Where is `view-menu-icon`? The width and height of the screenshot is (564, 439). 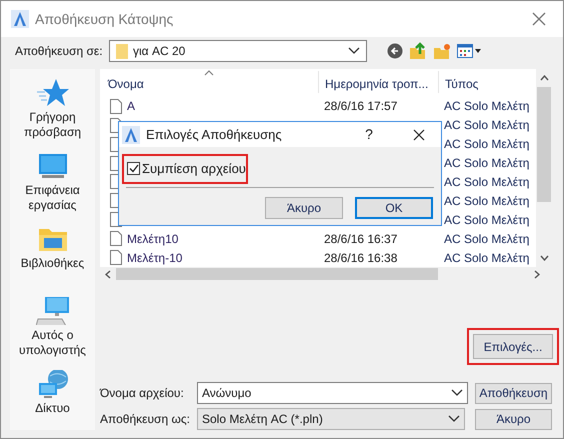 view-menu-icon is located at coordinates (469, 51).